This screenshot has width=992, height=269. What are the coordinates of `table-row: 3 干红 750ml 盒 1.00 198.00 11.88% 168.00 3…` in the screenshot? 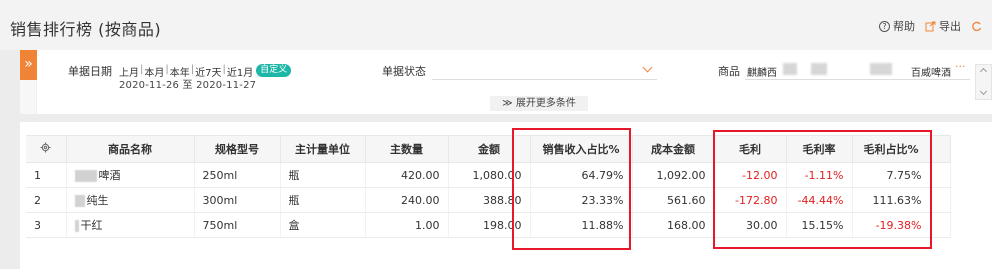 It's located at (488, 225).